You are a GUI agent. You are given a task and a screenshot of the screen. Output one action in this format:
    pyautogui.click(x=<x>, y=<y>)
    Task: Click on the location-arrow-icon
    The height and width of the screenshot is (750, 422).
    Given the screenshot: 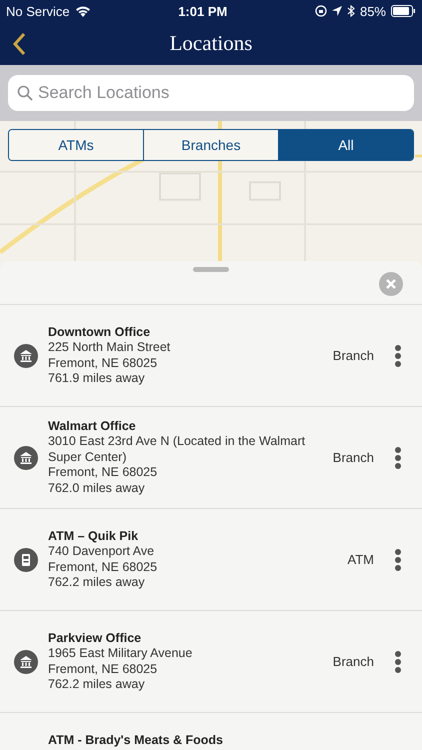 What is the action you would take?
    pyautogui.click(x=337, y=11)
    